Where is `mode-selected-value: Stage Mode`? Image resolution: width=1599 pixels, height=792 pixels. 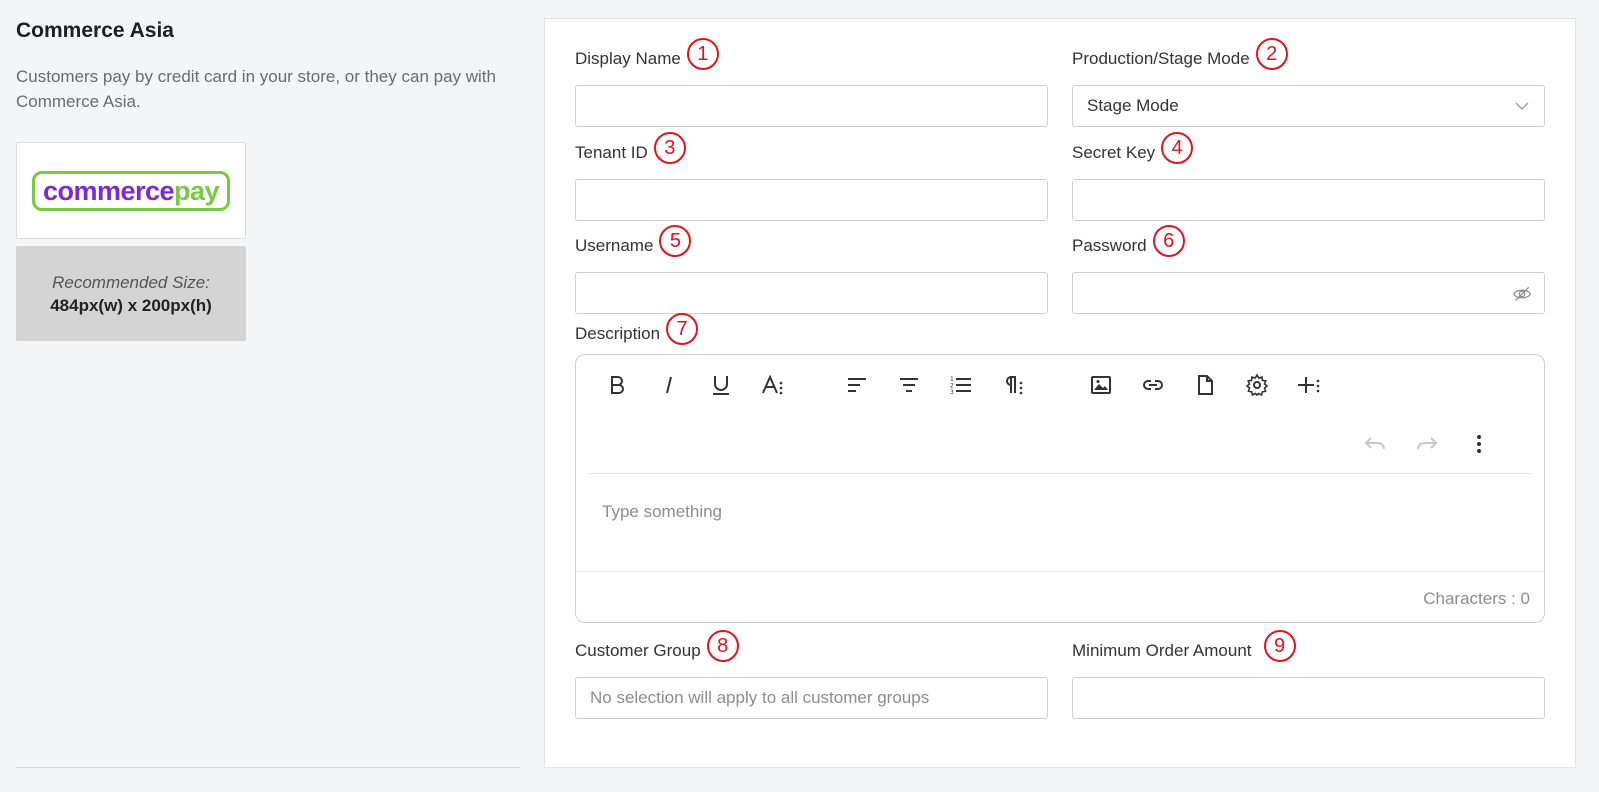
mode-selected-value: Stage Mode is located at coordinates (1133, 105).